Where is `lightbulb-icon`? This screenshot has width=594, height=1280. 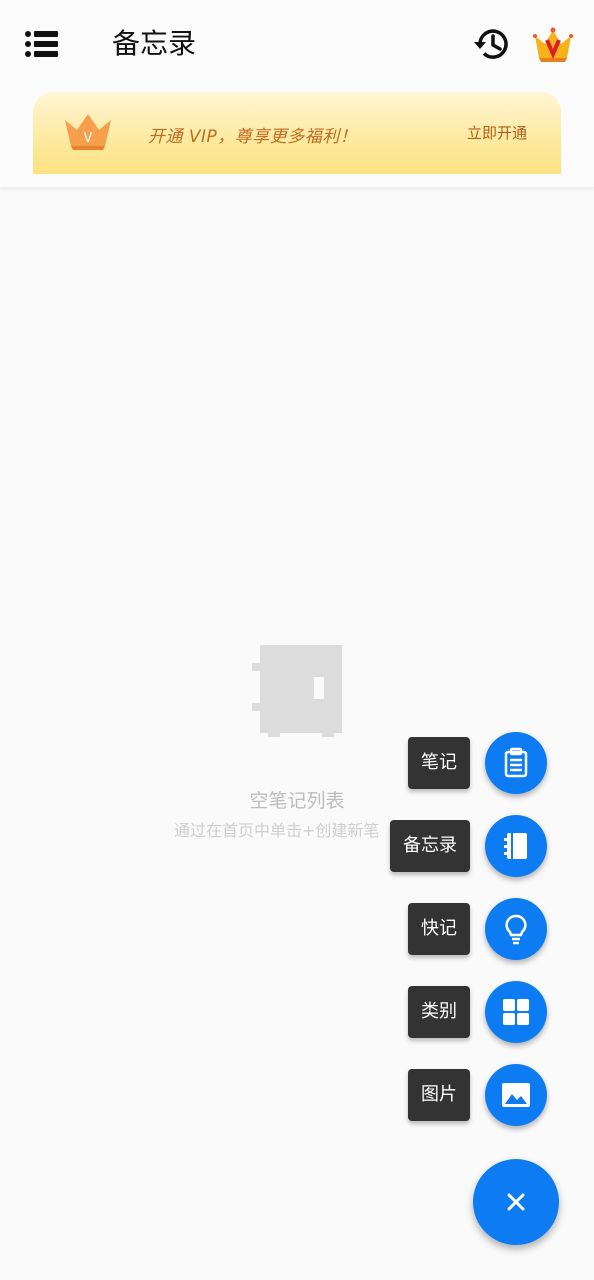 lightbulb-icon is located at coordinates (516, 929).